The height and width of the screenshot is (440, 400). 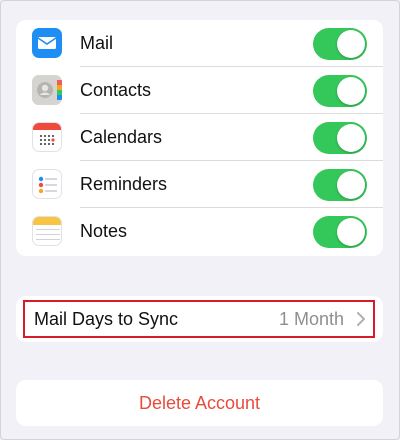 I want to click on calendar-icon, so click(x=47, y=137).